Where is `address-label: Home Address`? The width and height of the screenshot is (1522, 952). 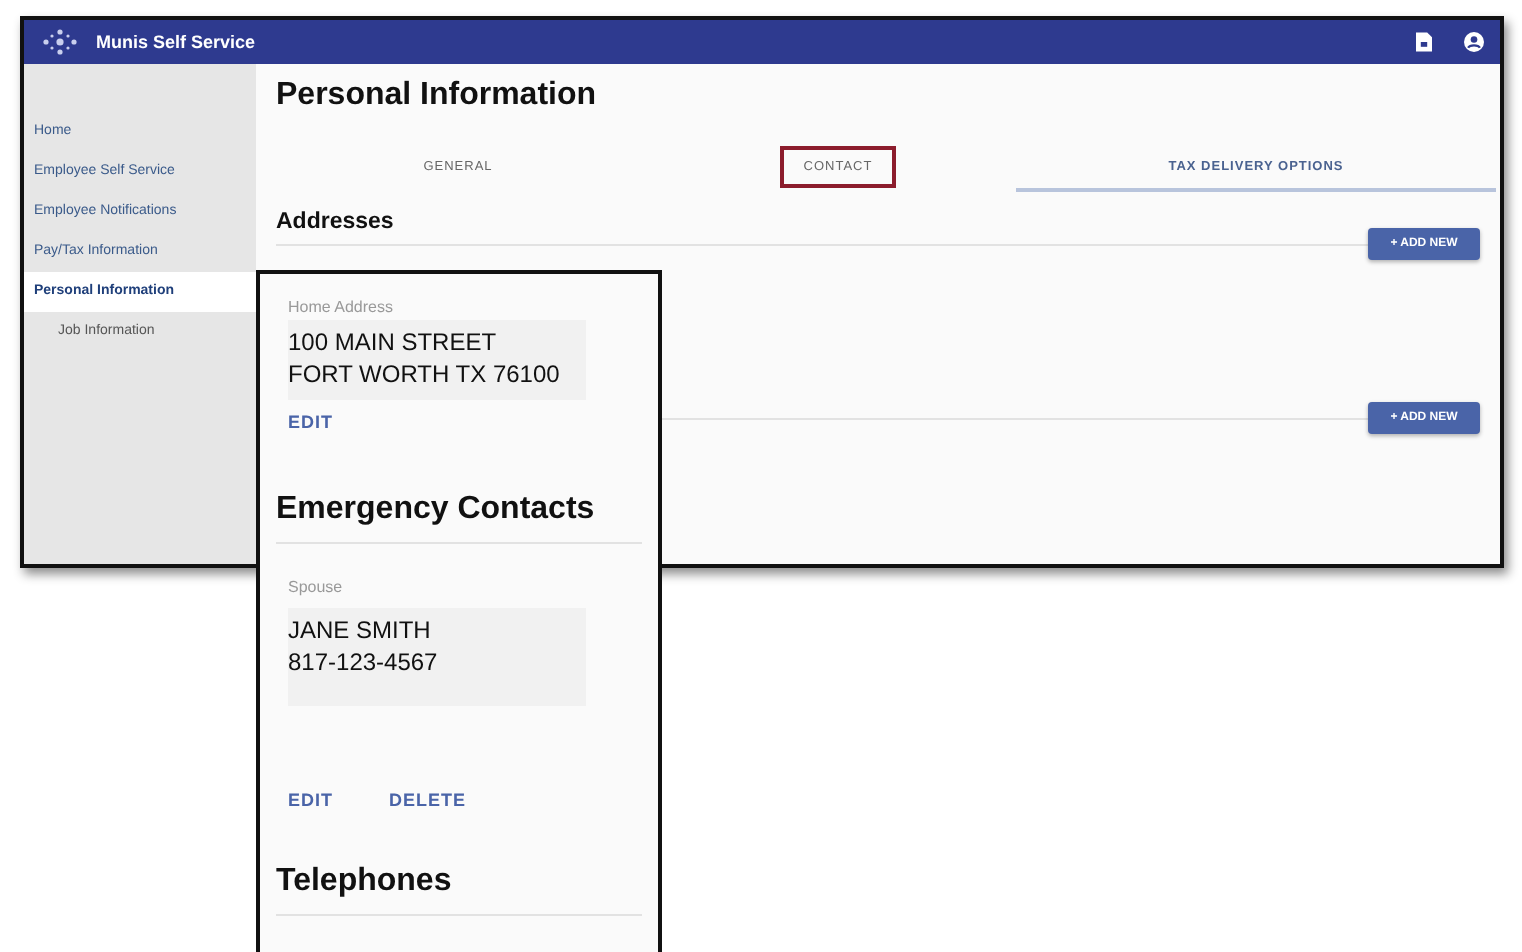 address-label: Home Address is located at coordinates (341, 307).